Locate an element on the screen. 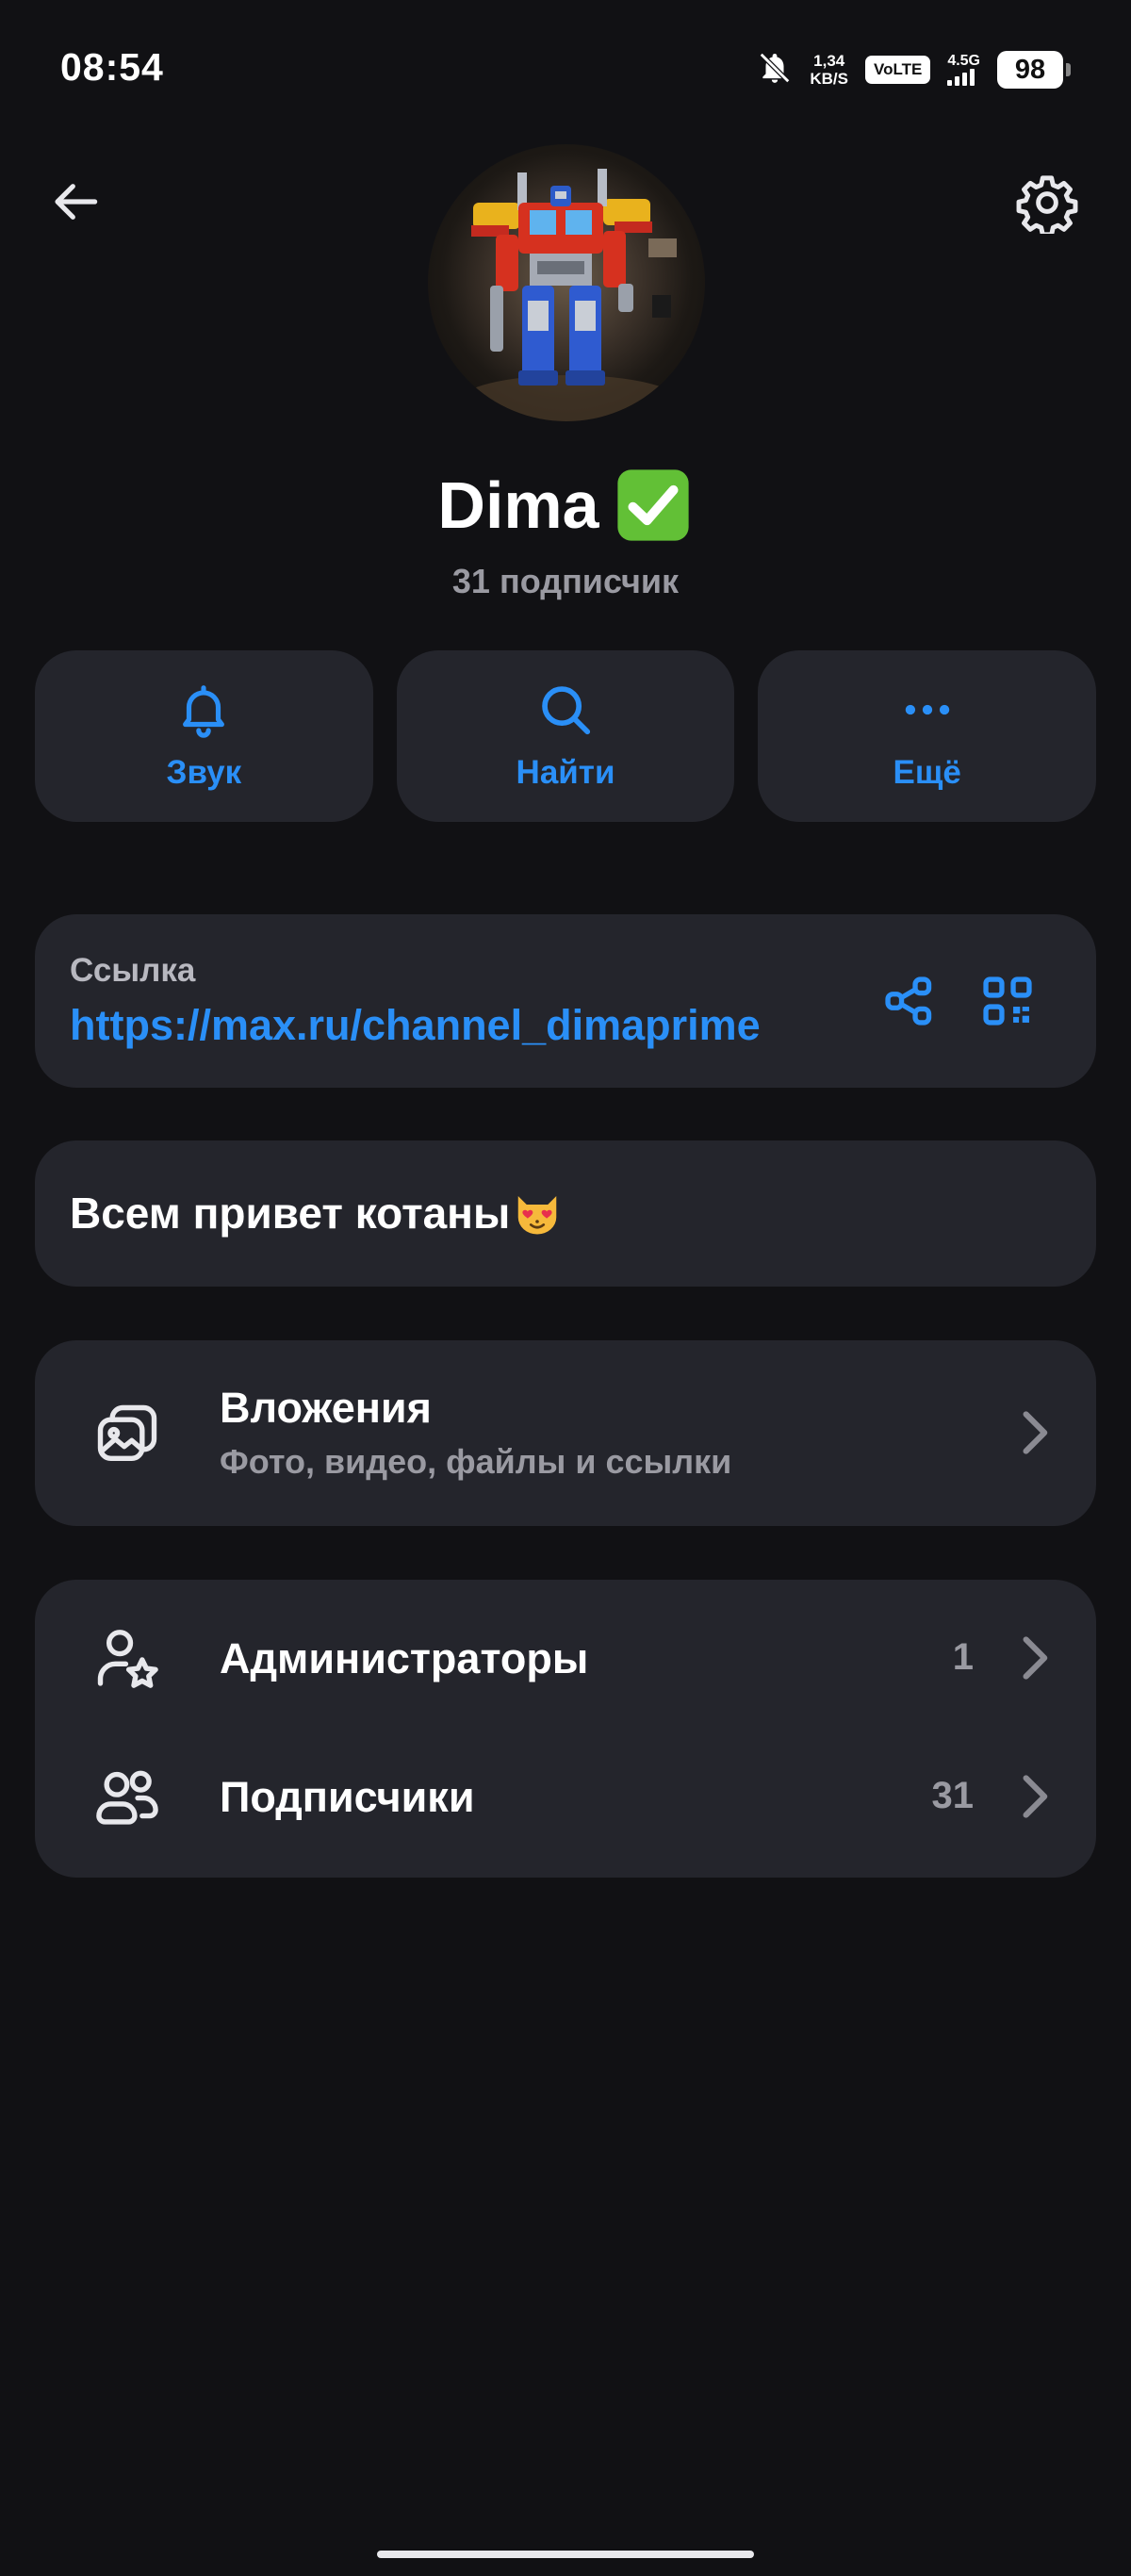  description-text: Всем привет котаны is located at coordinates (291, 1213).